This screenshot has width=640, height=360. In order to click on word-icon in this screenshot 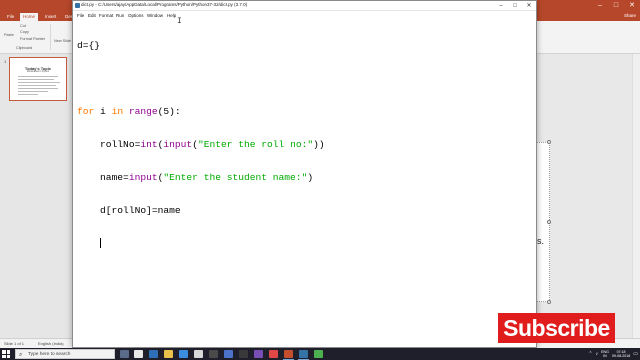, I will do `click(228, 354)`.